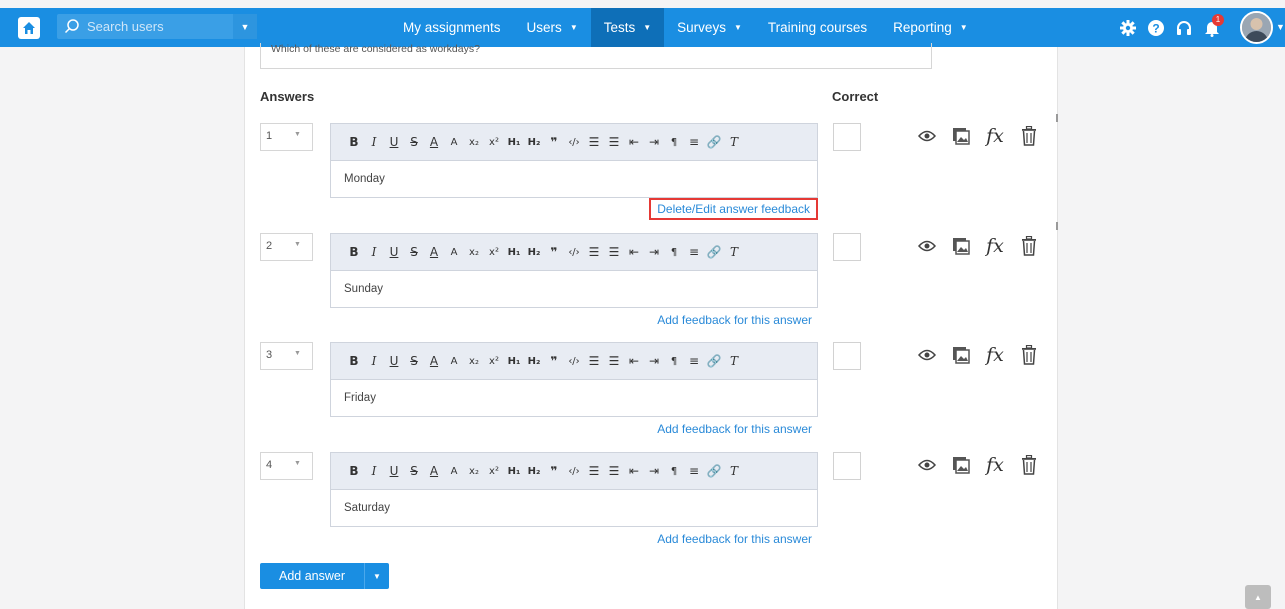 Image resolution: width=1285 pixels, height=609 pixels. What do you see at coordinates (627, 27) in the screenshot?
I see `nav-tests: Tests ▼` at bounding box center [627, 27].